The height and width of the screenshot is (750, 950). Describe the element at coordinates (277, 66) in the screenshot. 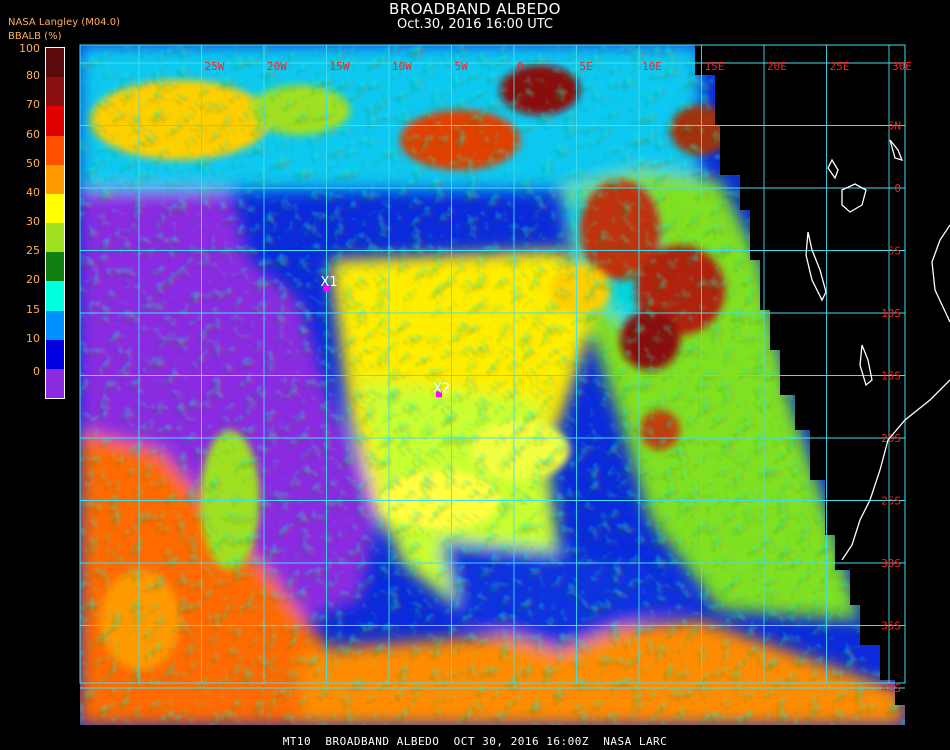

I see `longitude-label: 20W` at that location.